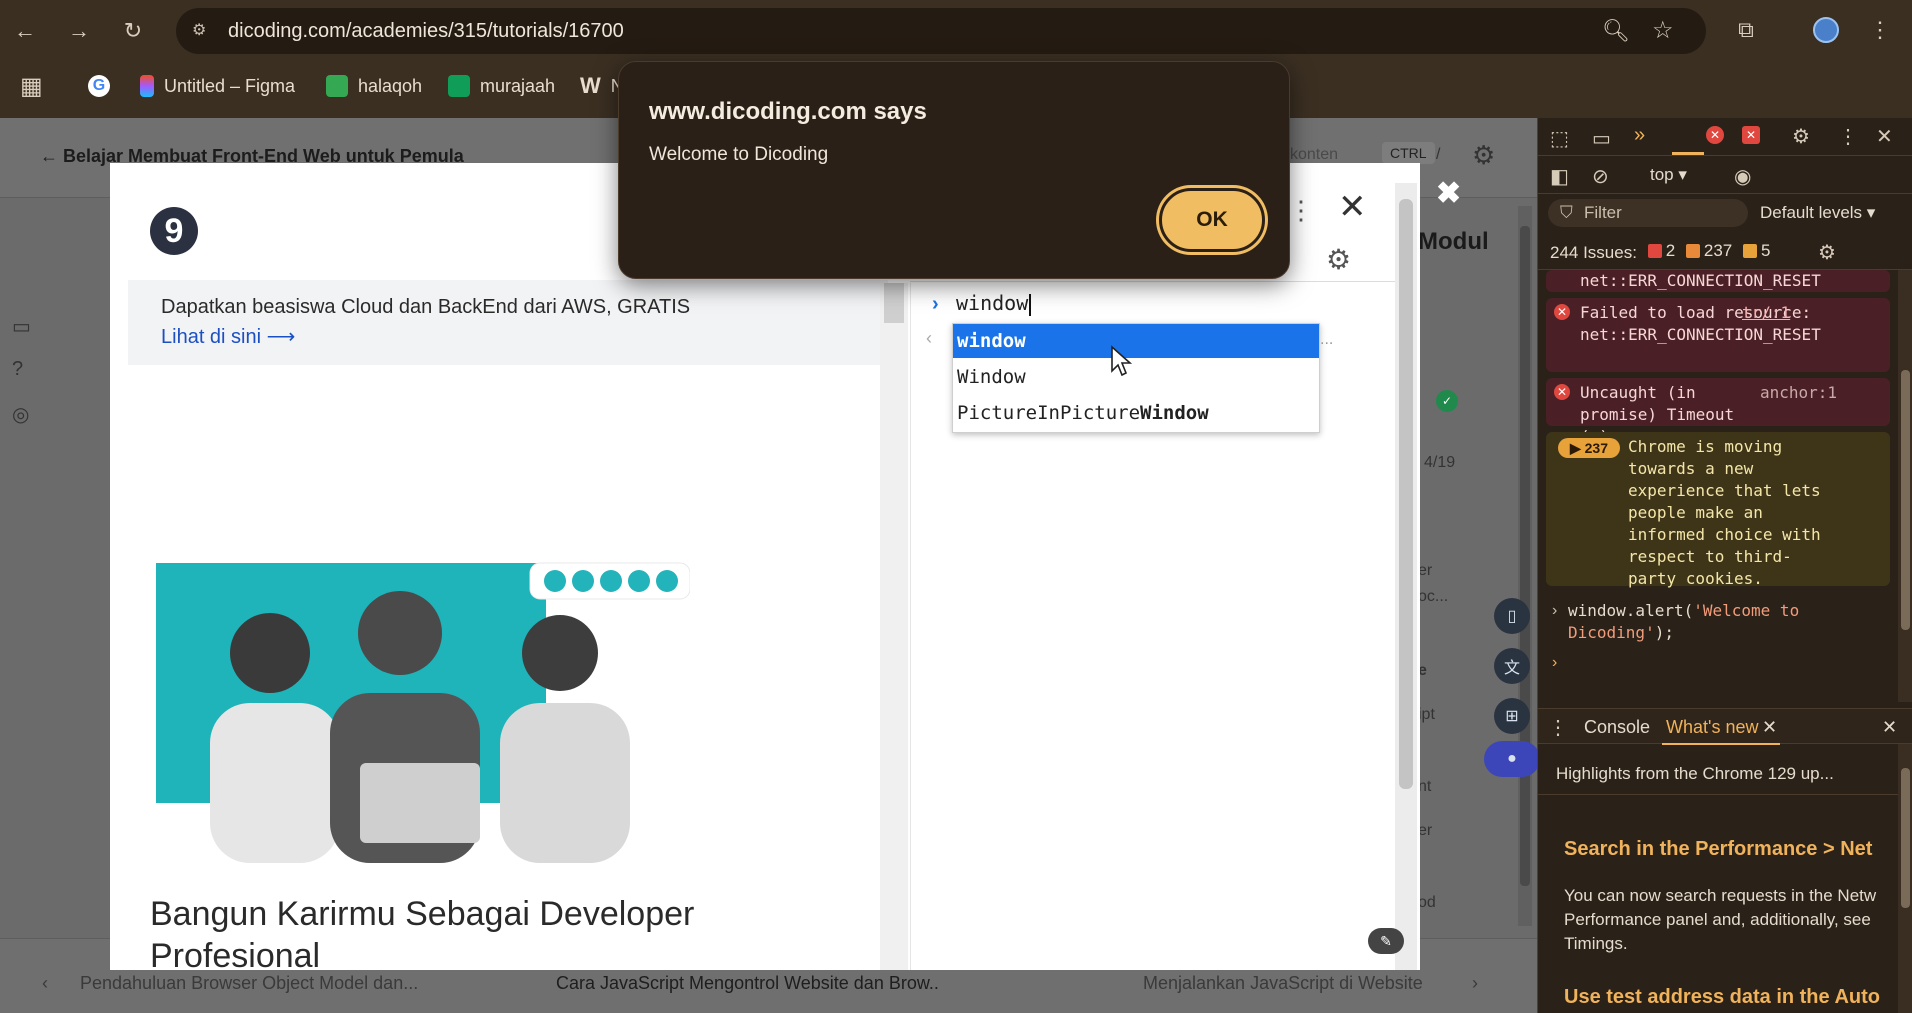  What do you see at coordinates (1712, 727) in the screenshot?
I see `tab-whats-new: What's new` at bounding box center [1712, 727].